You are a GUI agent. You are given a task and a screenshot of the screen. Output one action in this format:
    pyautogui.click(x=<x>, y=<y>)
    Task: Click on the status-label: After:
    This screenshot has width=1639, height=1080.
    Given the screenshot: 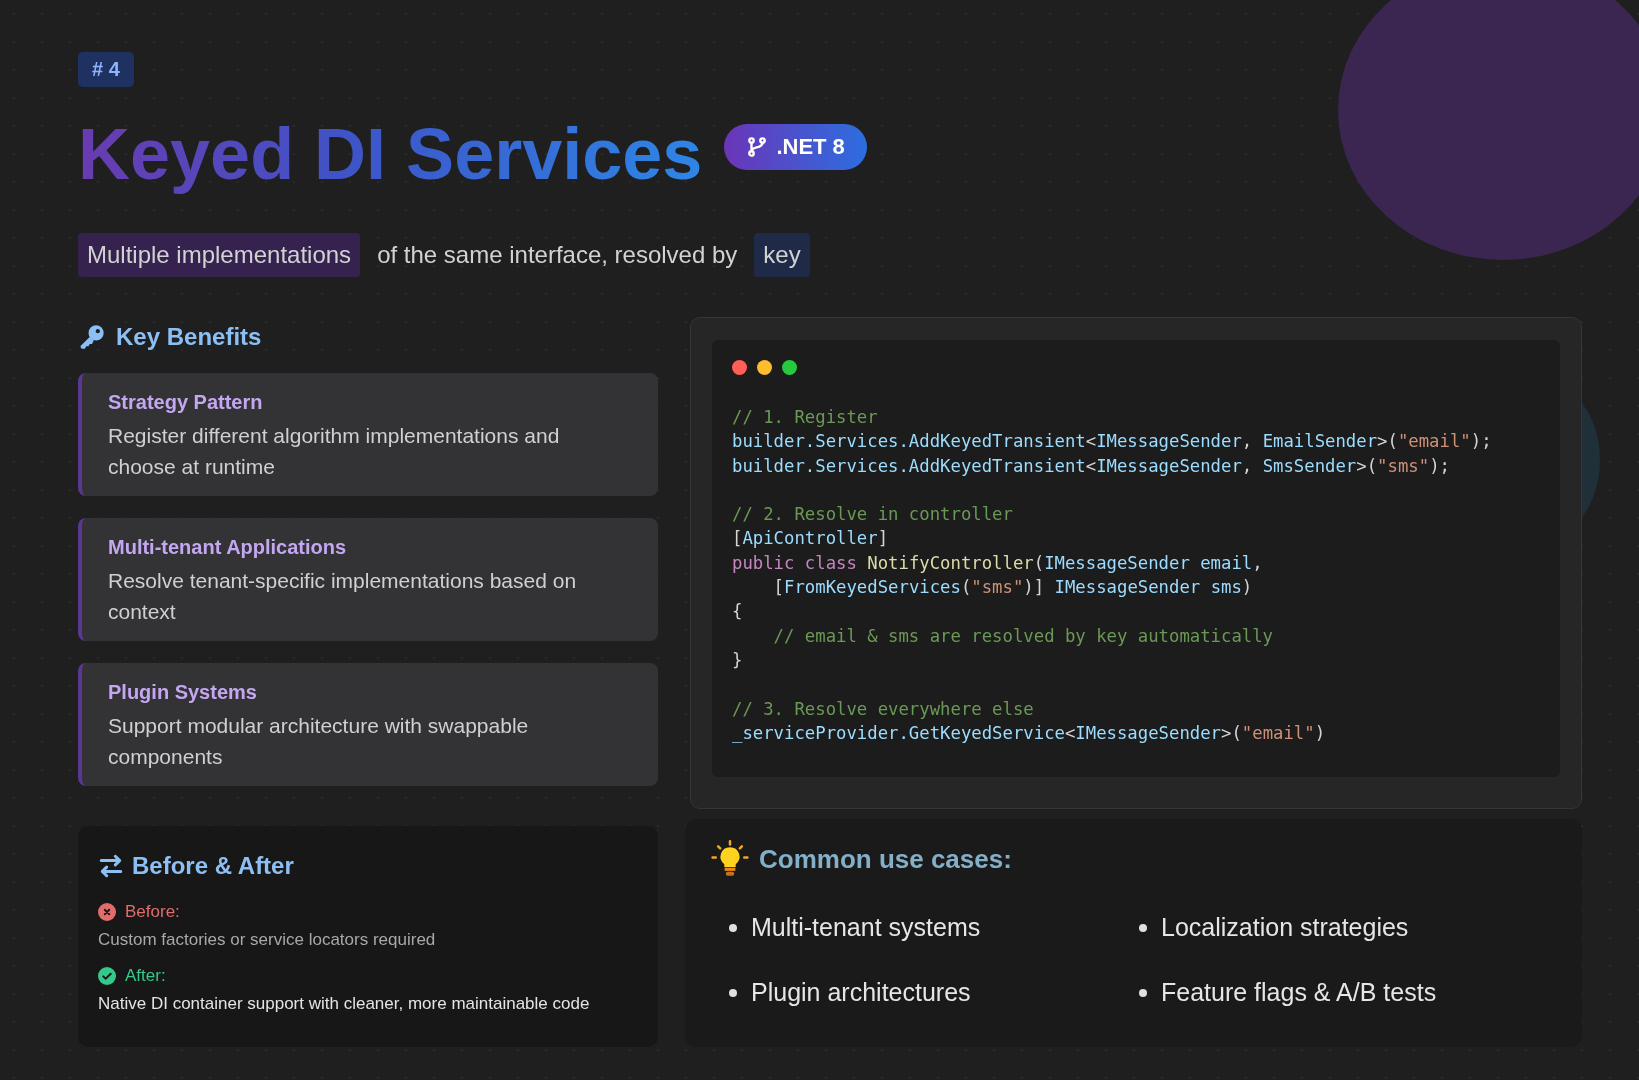 What is the action you would take?
    pyautogui.click(x=145, y=976)
    